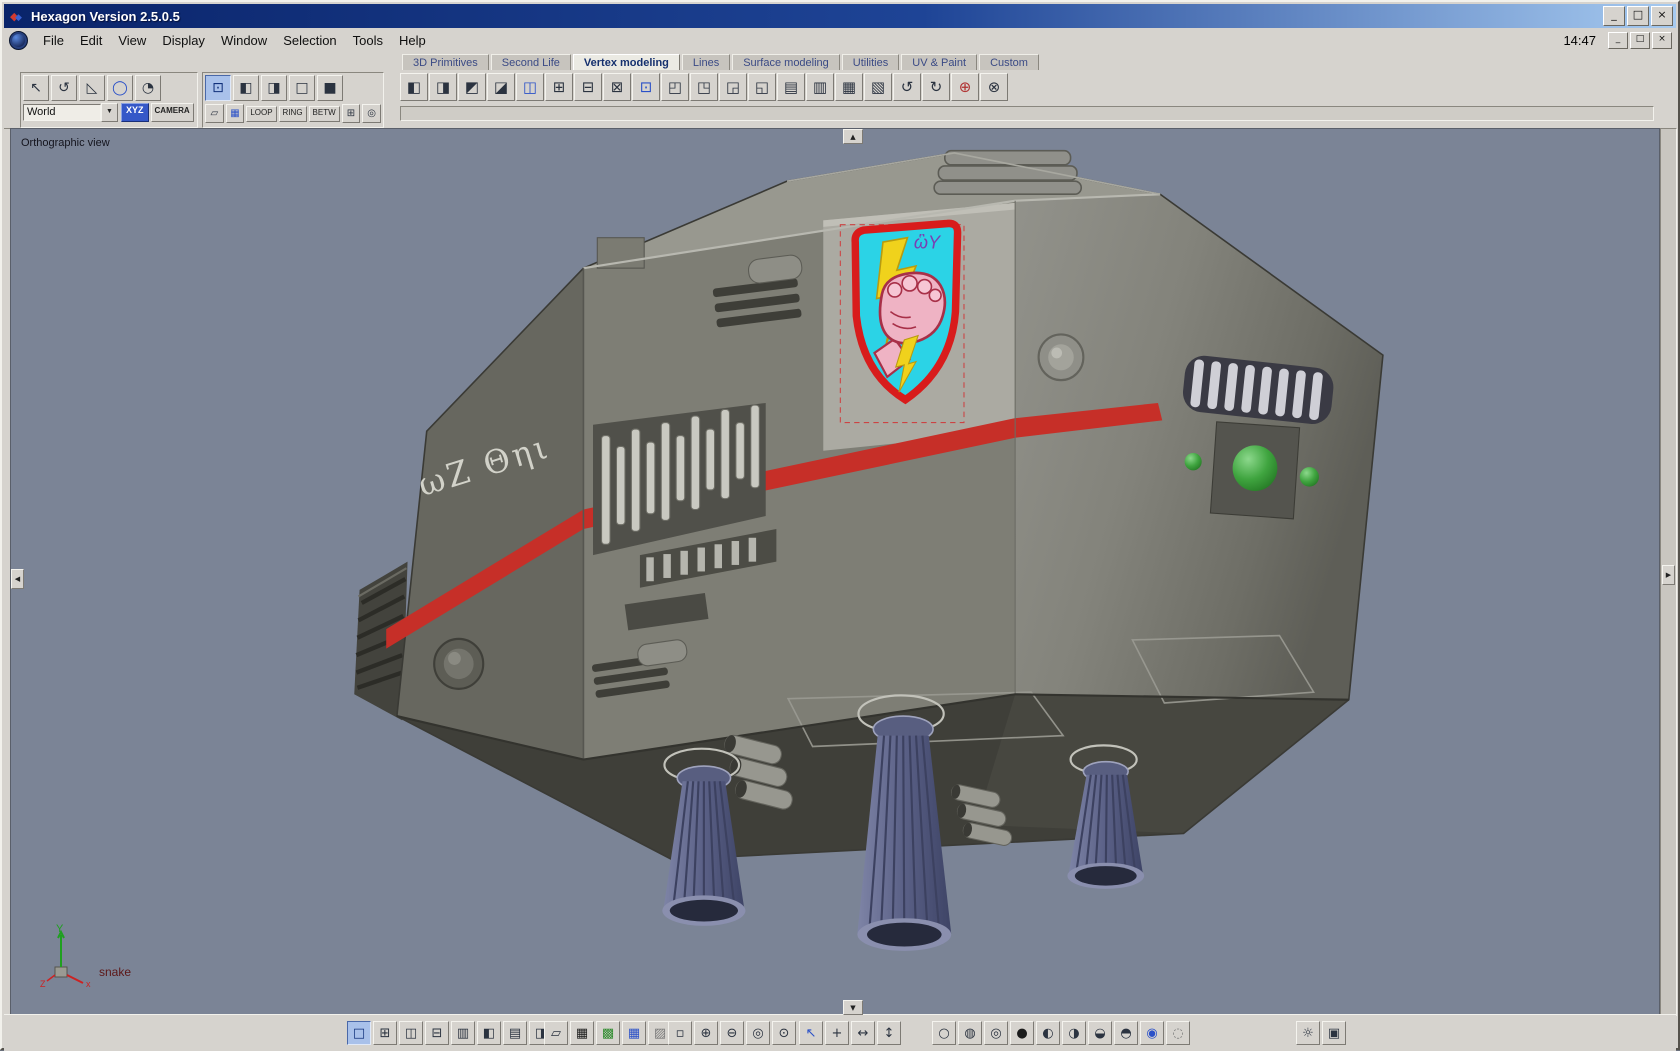 The width and height of the screenshot is (1680, 1051). Describe the element at coordinates (274, 88) in the screenshot. I see `select-faces-icon: ◨` at that location.